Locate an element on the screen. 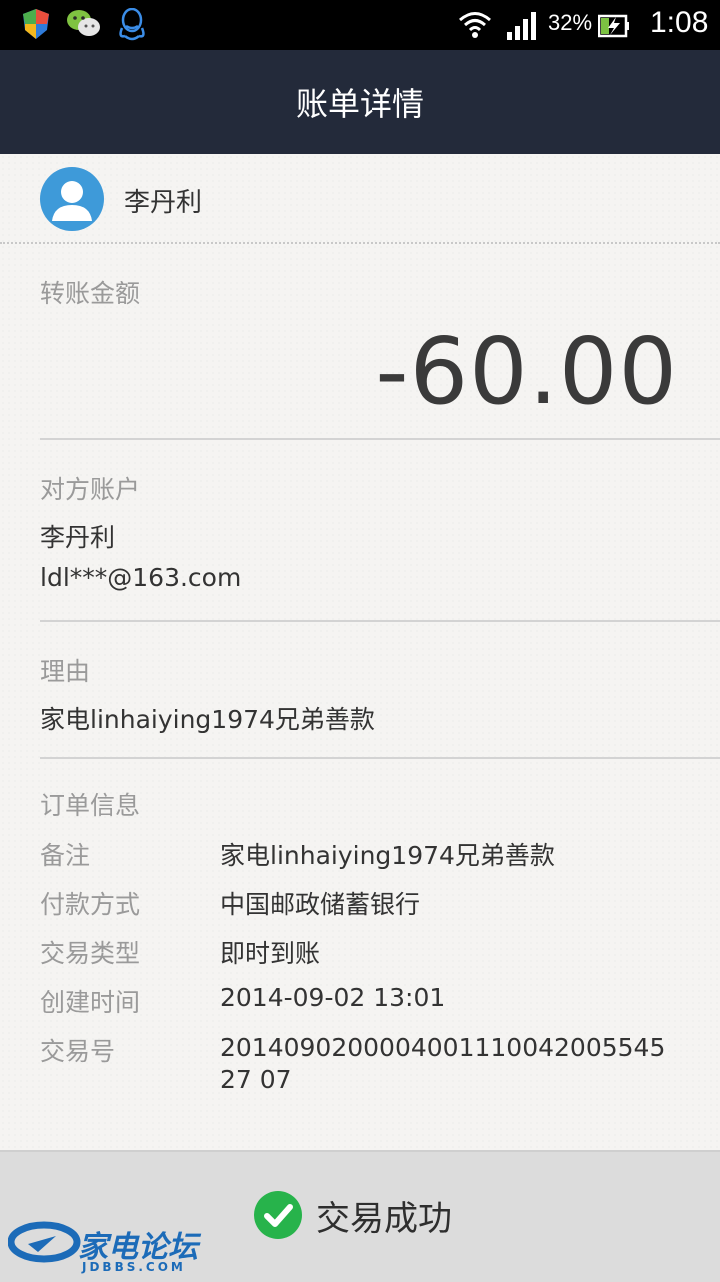 This screenshot has height=1282, width=720. counterparty-name: 李丹利 is located at coordinates (78, 537).